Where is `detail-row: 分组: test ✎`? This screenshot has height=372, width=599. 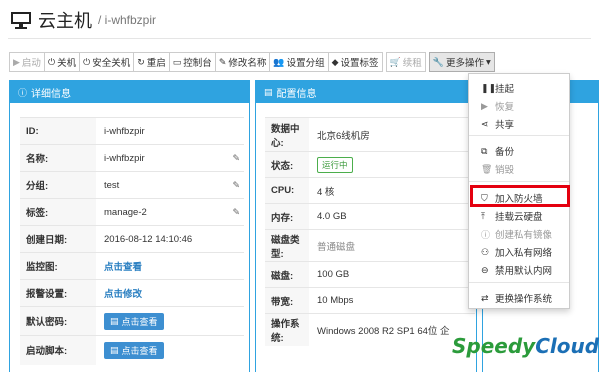
detail-row: 分组: test ✎ is located at coordinates (132, 185).